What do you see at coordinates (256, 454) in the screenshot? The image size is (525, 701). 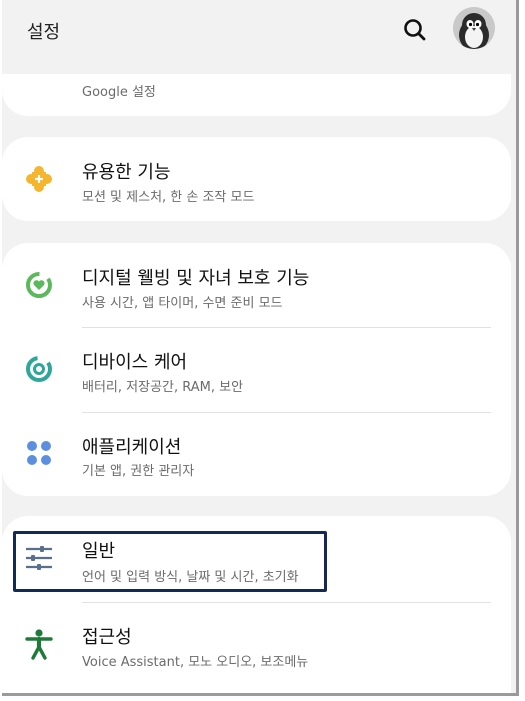 I see `settings-item-apps: 애플리케이션 기본 앱, 권한 관리자` at bounding box center [256, 454].